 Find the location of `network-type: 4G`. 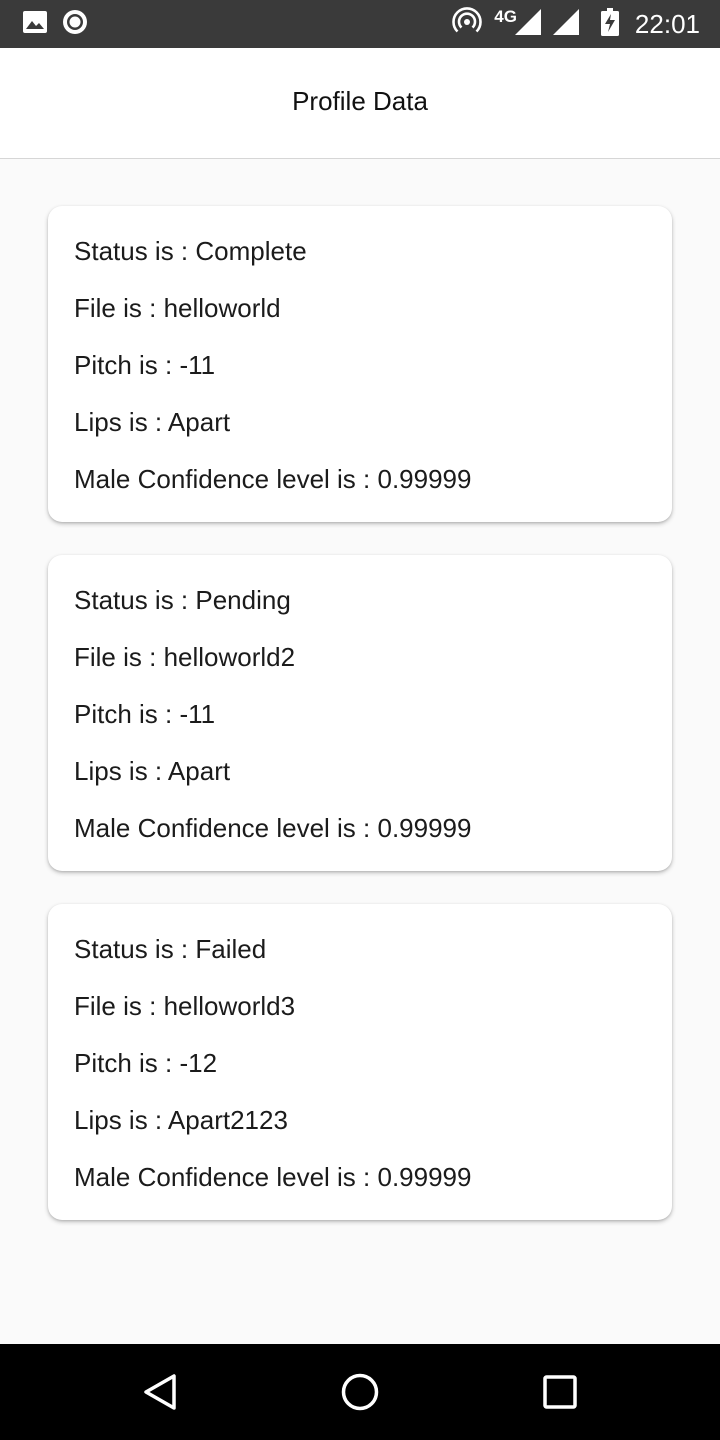

network-type: 4G is located at coordinates (505, 16).